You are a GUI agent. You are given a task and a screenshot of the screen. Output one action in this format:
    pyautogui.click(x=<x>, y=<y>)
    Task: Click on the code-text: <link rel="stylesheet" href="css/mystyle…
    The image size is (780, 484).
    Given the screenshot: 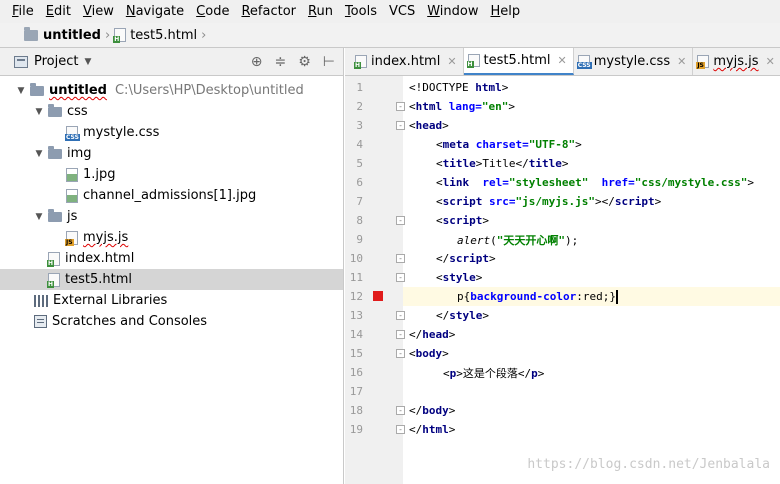 What is the action you would take?
    pyautogui.click(x=595, y=182)
    